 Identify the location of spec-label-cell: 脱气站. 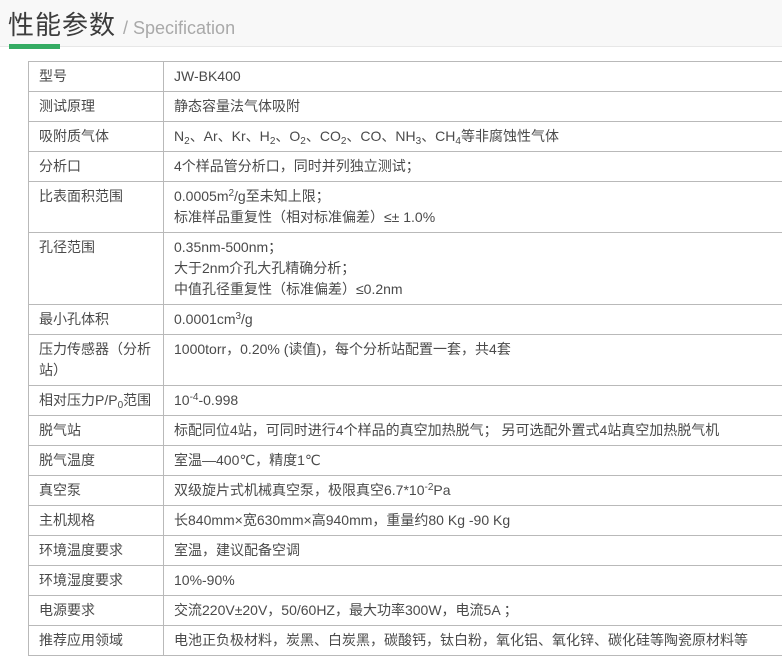
(96, 430).